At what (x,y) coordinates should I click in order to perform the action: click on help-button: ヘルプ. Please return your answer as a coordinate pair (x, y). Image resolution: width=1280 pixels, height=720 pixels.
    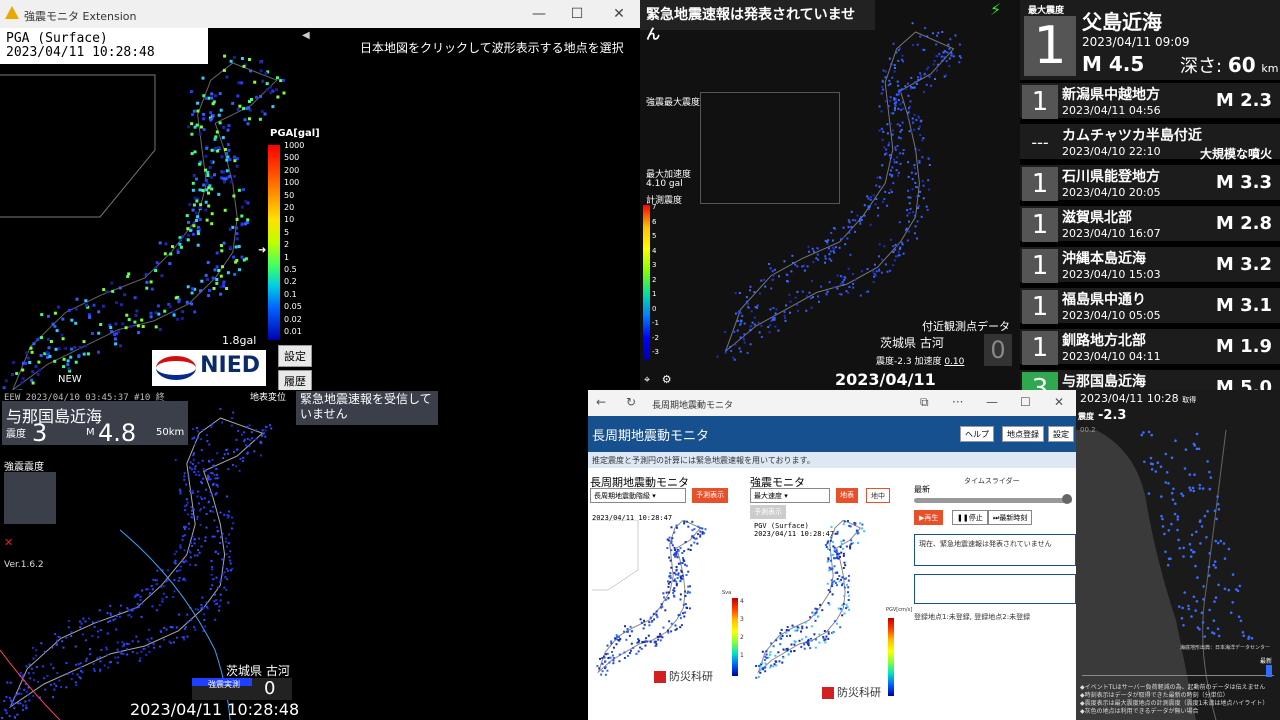
    Looking at the image, I should click on (977, 434).